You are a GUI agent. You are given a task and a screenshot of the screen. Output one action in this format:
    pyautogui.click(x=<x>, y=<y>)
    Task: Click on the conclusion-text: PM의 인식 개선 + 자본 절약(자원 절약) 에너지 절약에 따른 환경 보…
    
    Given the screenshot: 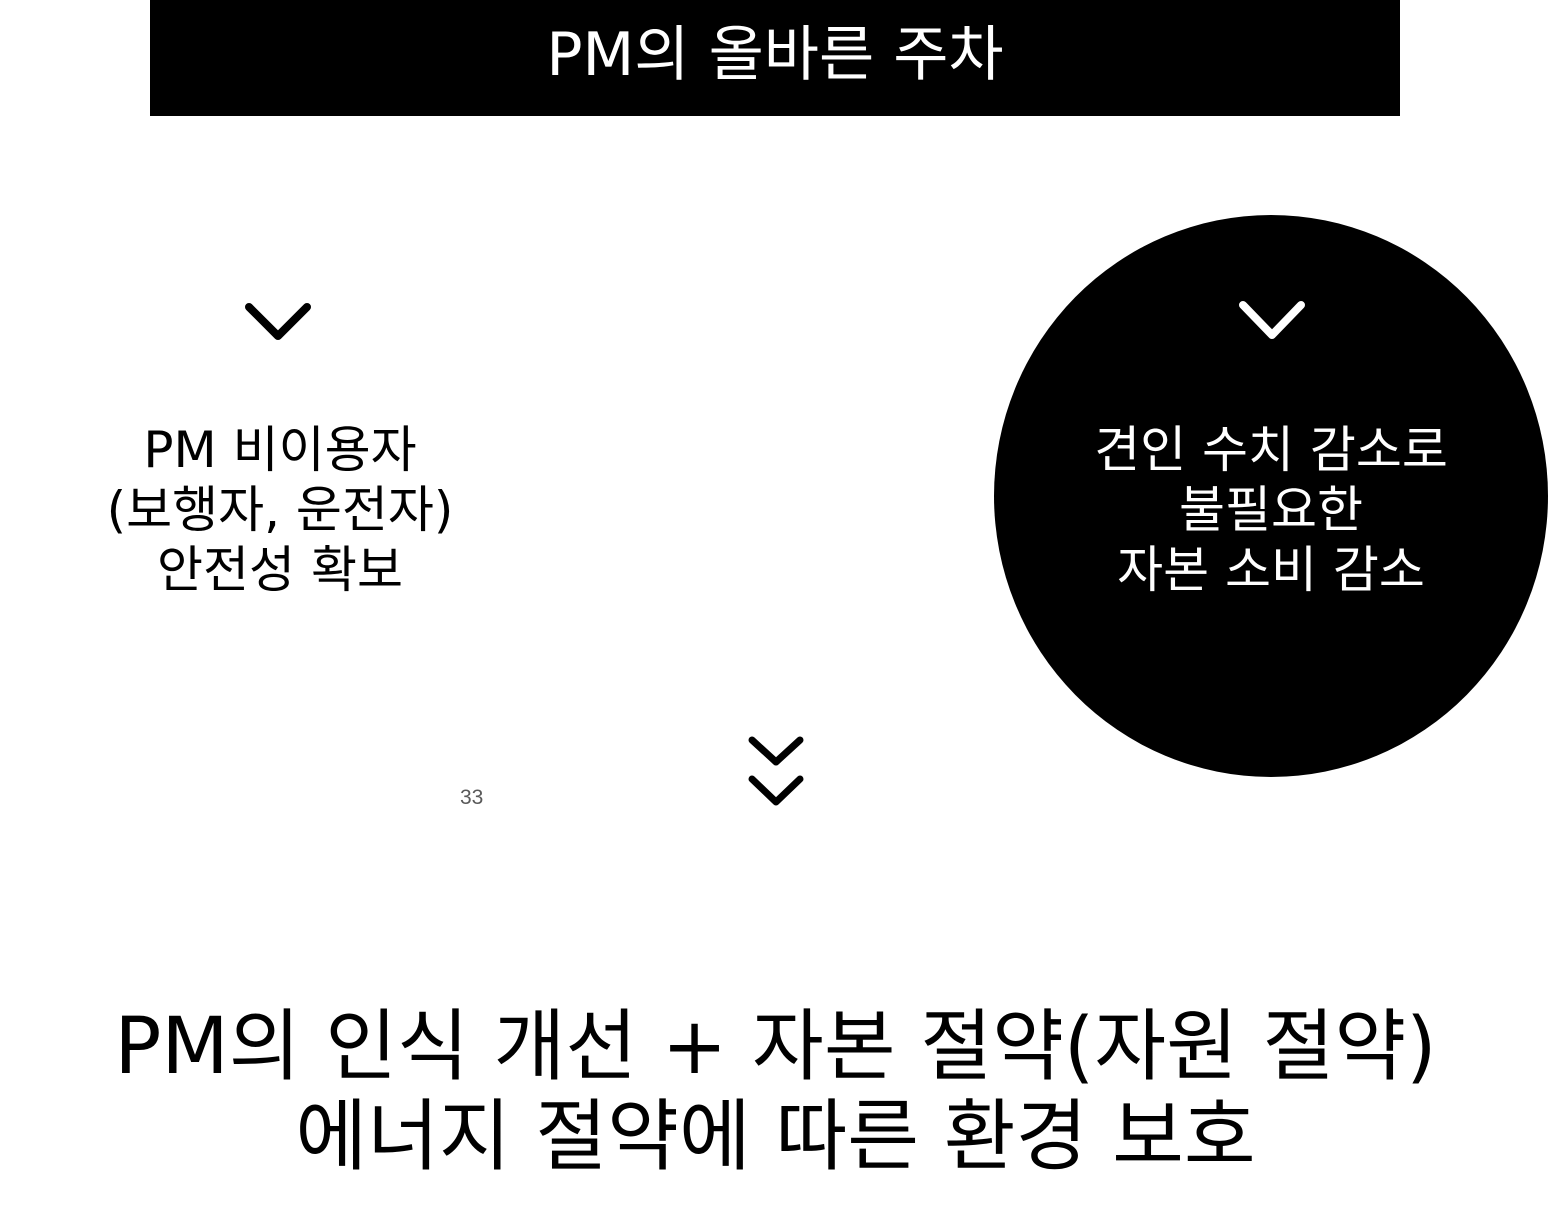 What is the action you would take?
    pyautogui.click(x=775, y=1092)
    